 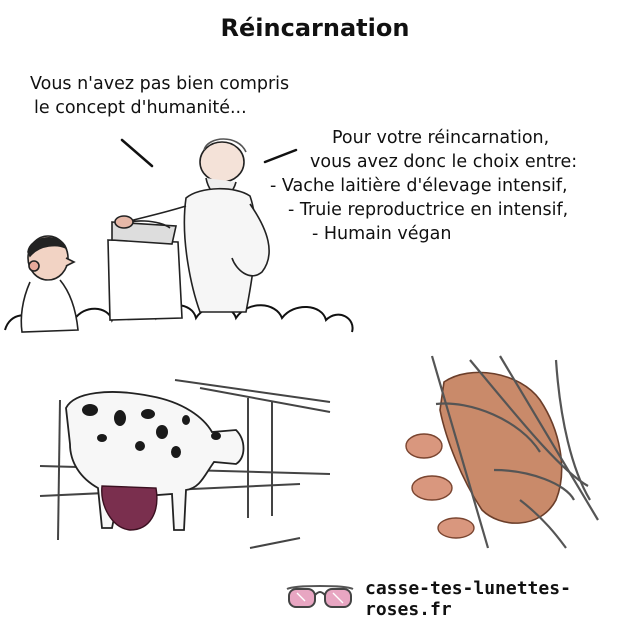 What do you see at coordinates (185, 464) in the screenshot?
I see `cow-scene` at bounding box center [185, 464].